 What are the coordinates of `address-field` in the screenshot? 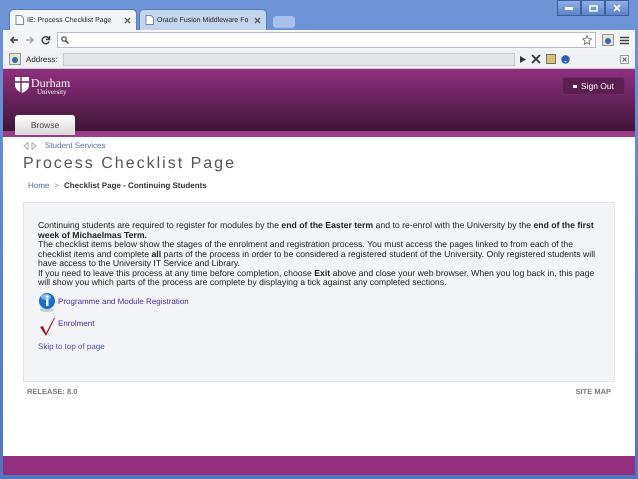 It's located at (288, 59).